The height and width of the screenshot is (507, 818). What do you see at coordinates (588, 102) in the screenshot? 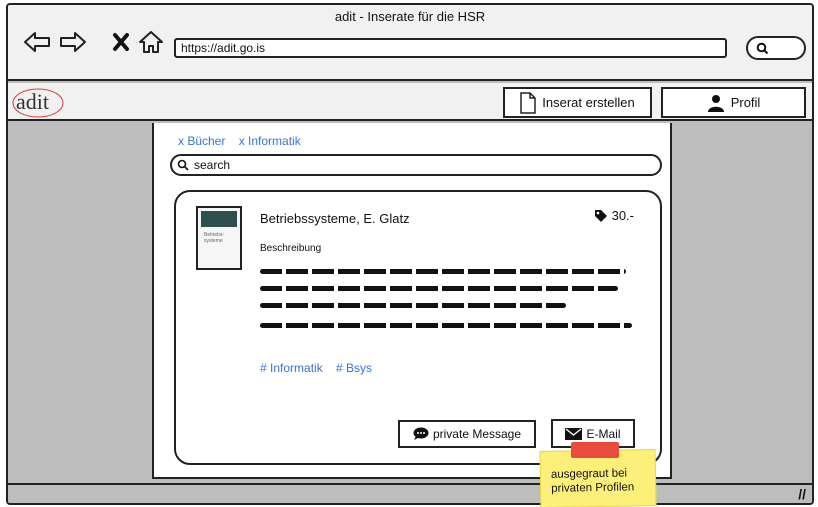
I see `create-listing-label: Inserat erstellen` at bounding box center [588, 102].